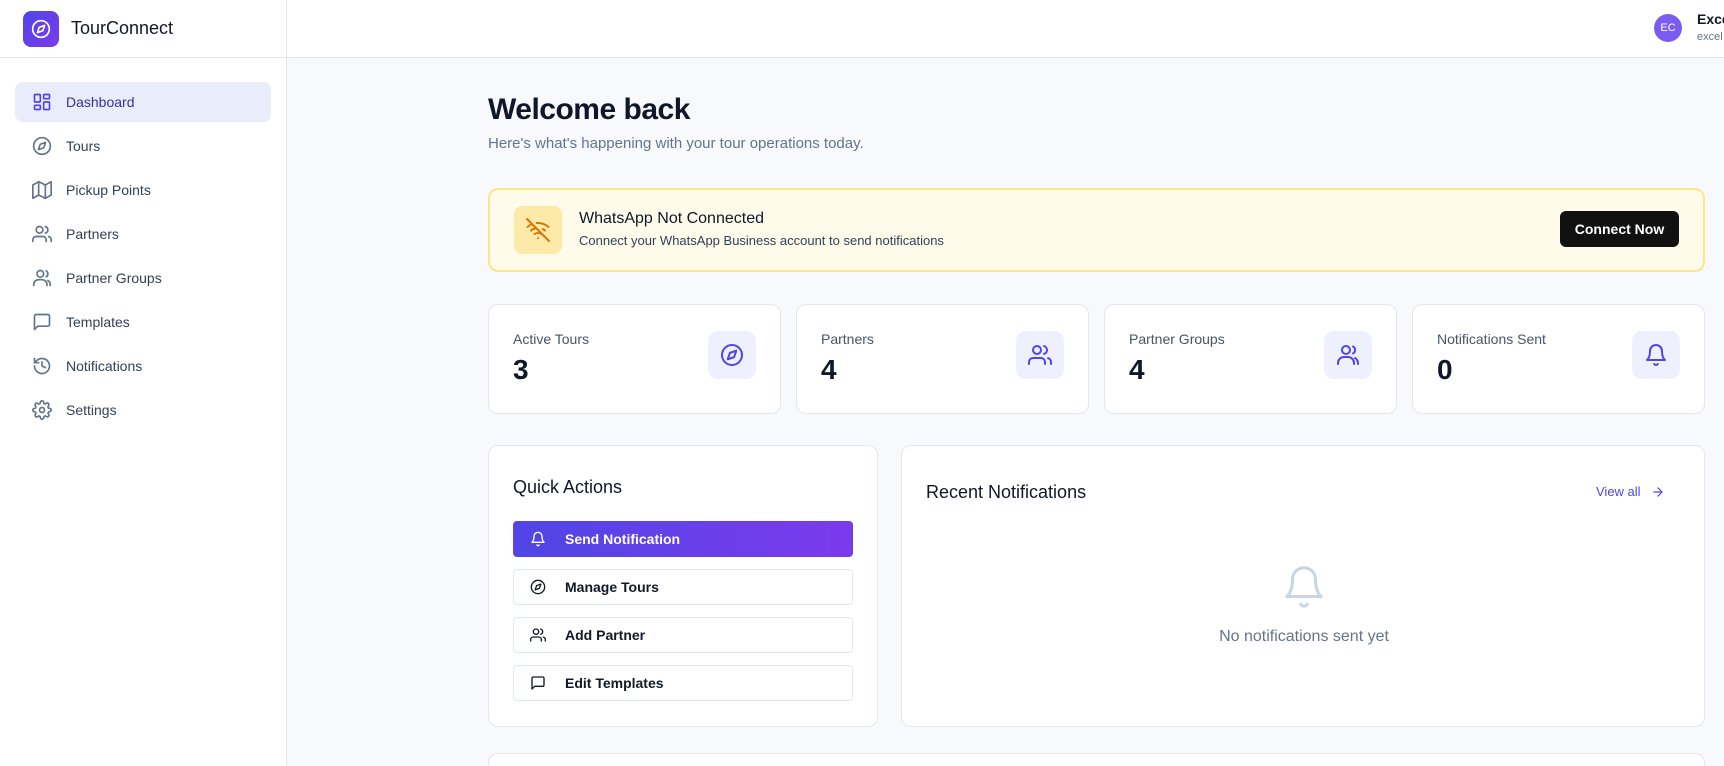  I want to click on sidebar-item-label: Templates, so click(98, 322).